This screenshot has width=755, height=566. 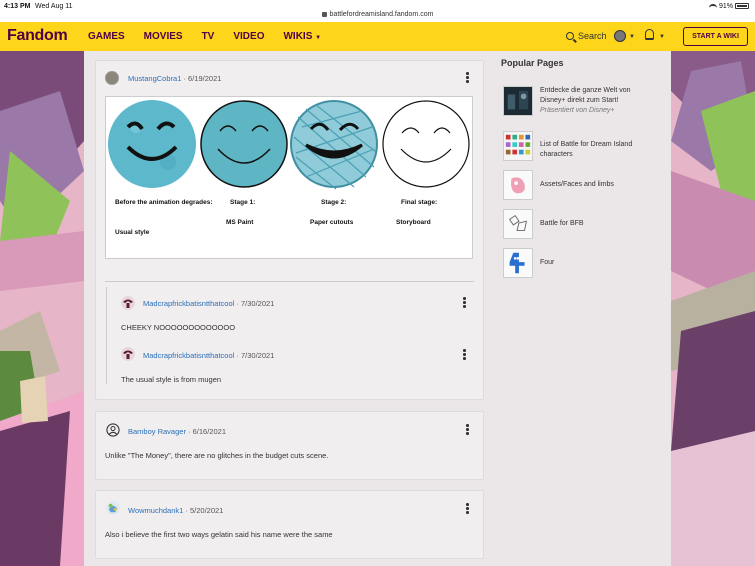 What do you see at coordinates (592, 36) in the screenshot?
I see `search-label: Search` at bounding box center [592, 36].